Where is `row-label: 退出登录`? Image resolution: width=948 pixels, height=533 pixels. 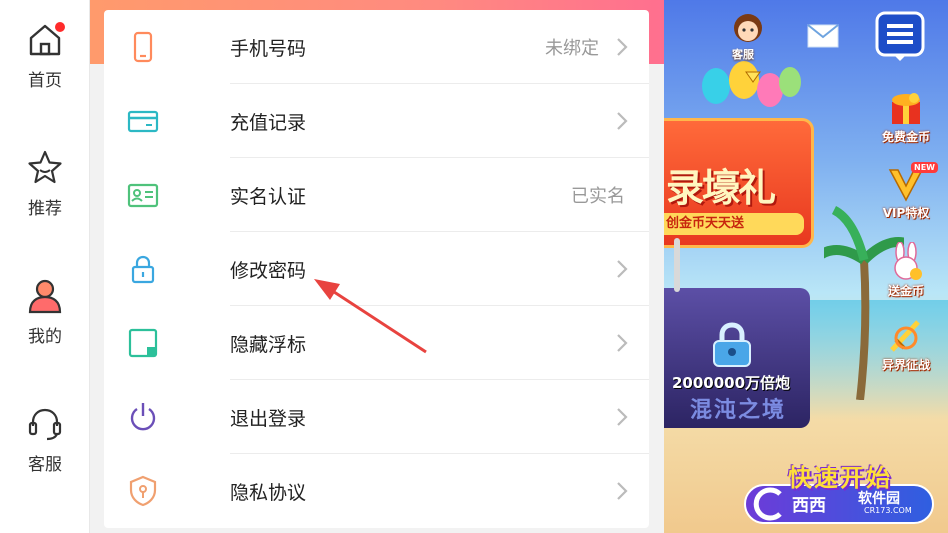 row-label: 退出登录 is located at coordinates (268, 419).